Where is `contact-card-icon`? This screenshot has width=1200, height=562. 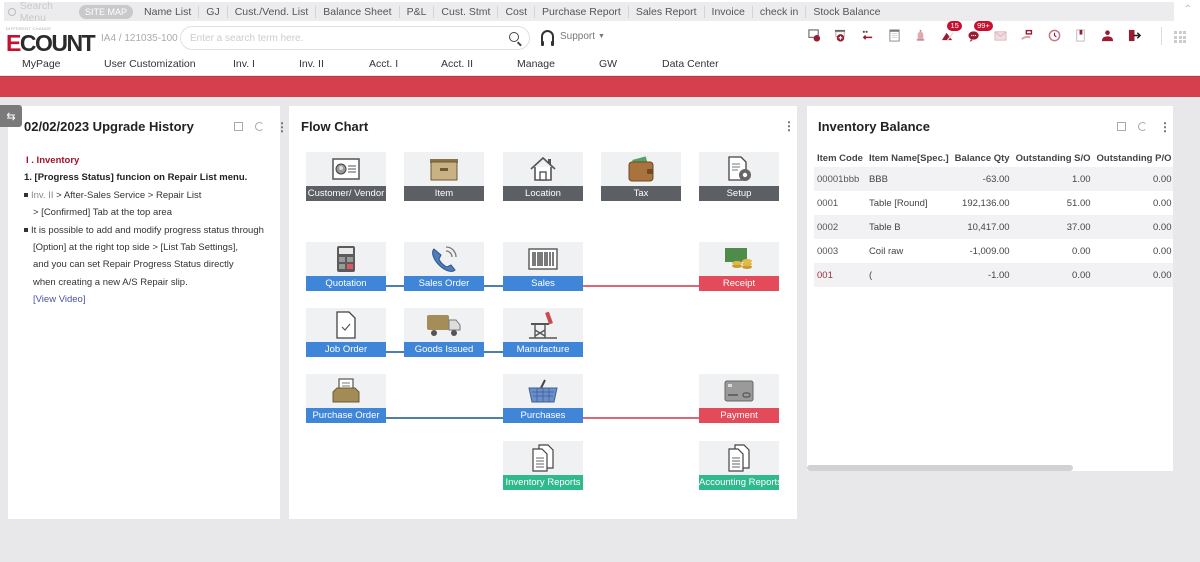 contact-card-icon is located at coordinates (346, 169).